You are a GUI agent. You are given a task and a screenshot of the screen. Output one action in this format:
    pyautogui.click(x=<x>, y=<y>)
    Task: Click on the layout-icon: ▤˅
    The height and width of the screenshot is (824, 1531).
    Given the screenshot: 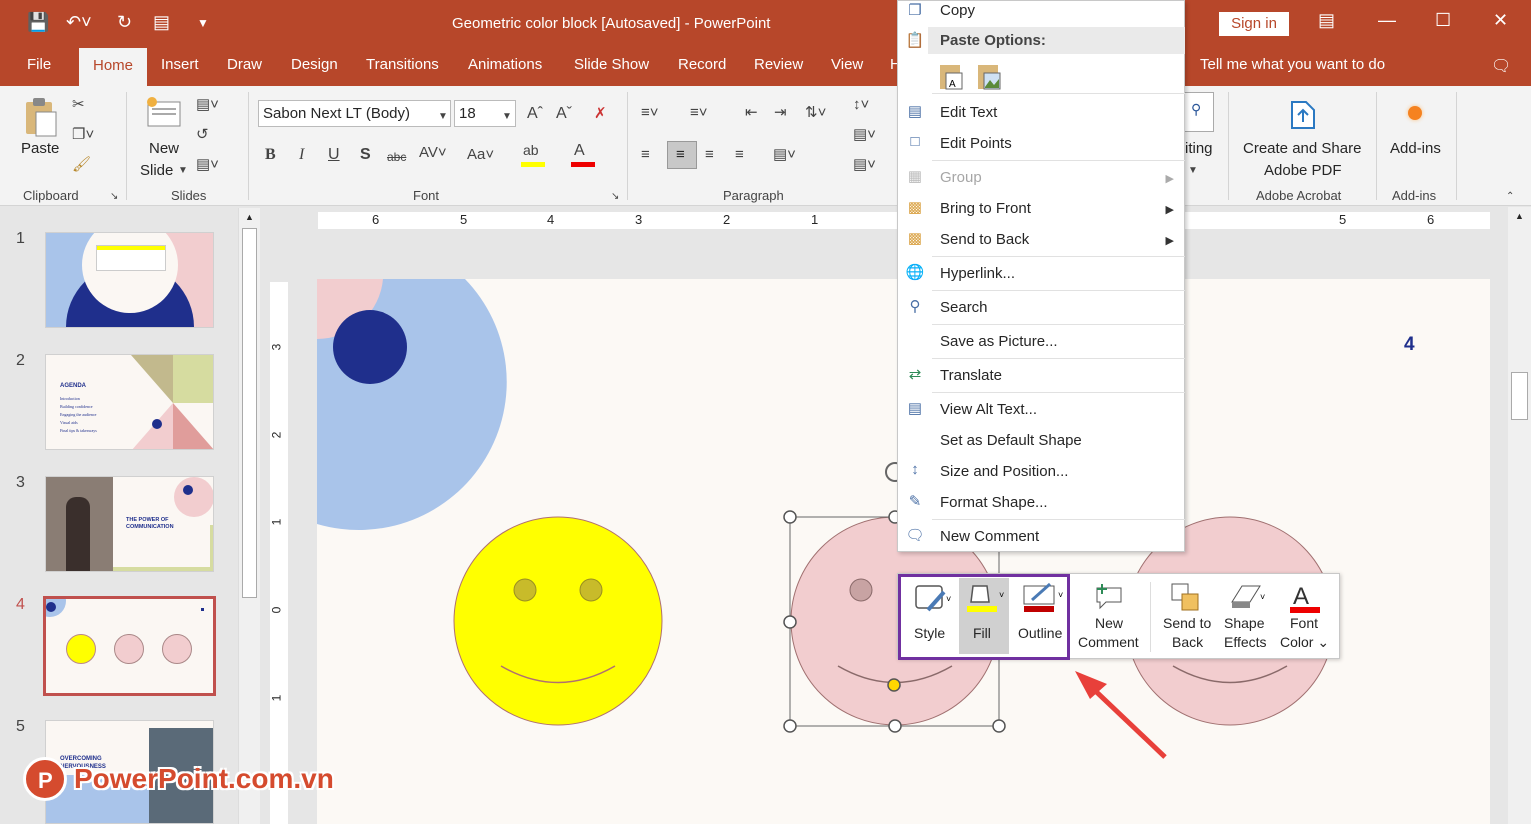 What is the action you would take?
    pyautogui.click(x=207, y=105)
    